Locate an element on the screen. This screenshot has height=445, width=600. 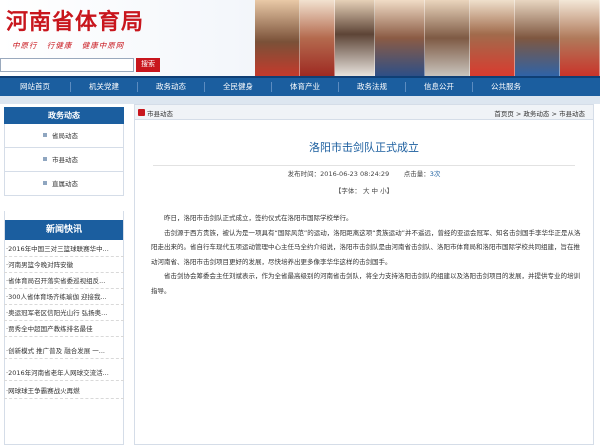
breadcrumb-current-section: 市县动态 is located at coordinates (160, 114).